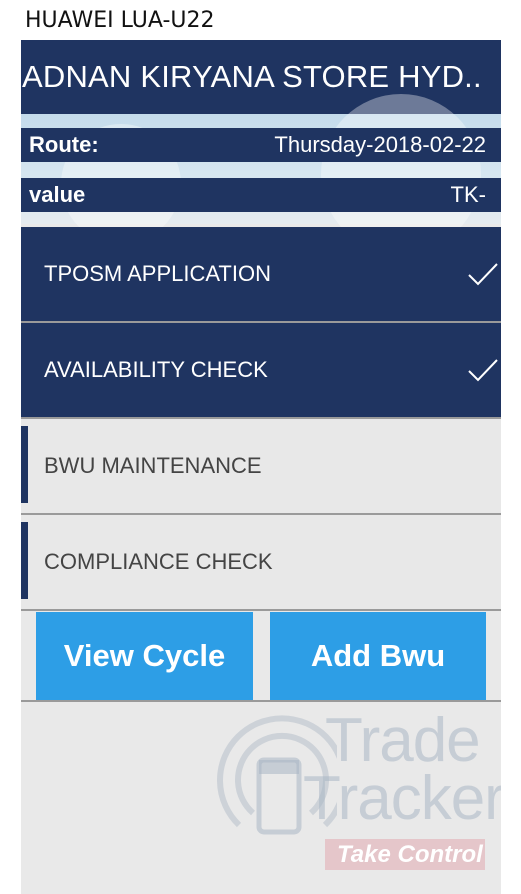  Describe the element at coordinates (261, 701) in the screenshot. I see `button-row-divider` at that location.